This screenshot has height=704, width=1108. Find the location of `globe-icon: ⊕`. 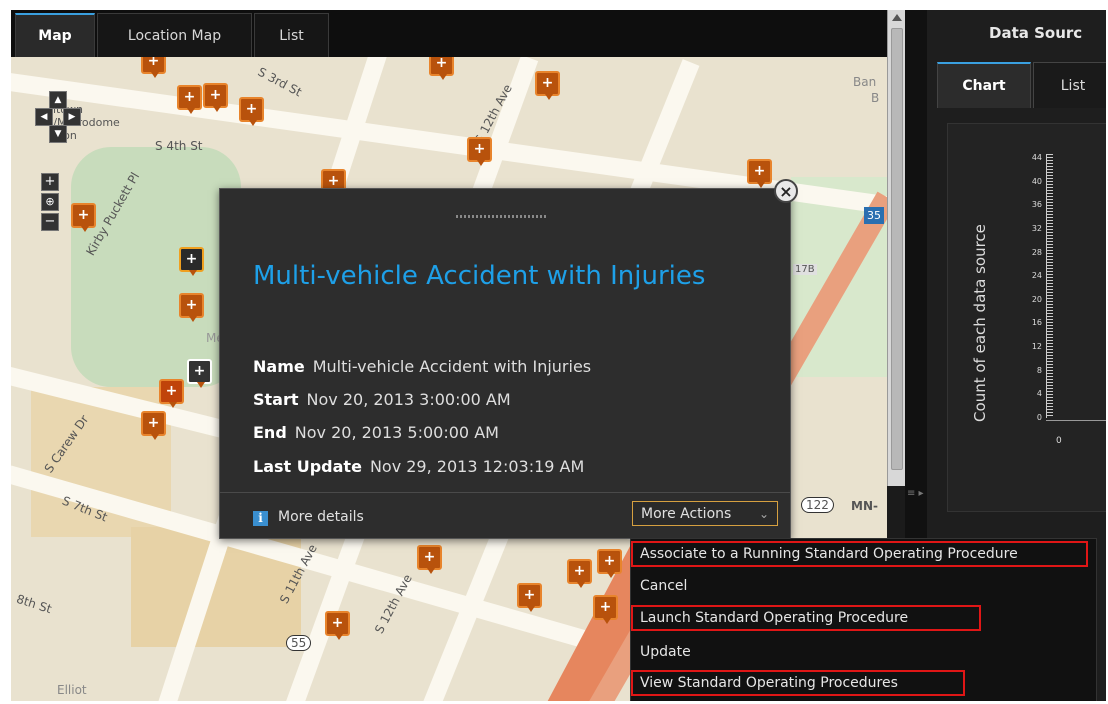

globe-icon: ⊕ is located at coordinates (50, 202).